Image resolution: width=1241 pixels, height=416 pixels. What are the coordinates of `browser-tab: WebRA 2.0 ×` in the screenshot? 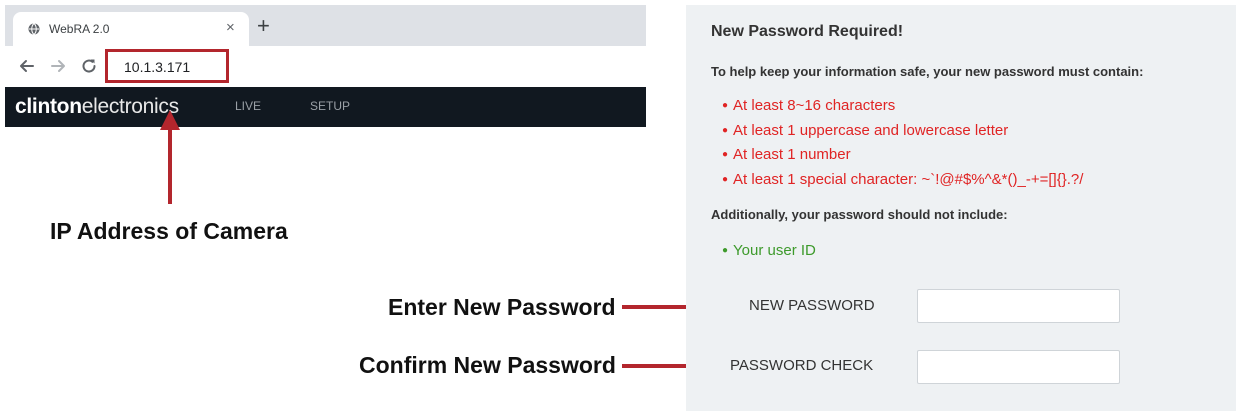 It's located at (131, 29).